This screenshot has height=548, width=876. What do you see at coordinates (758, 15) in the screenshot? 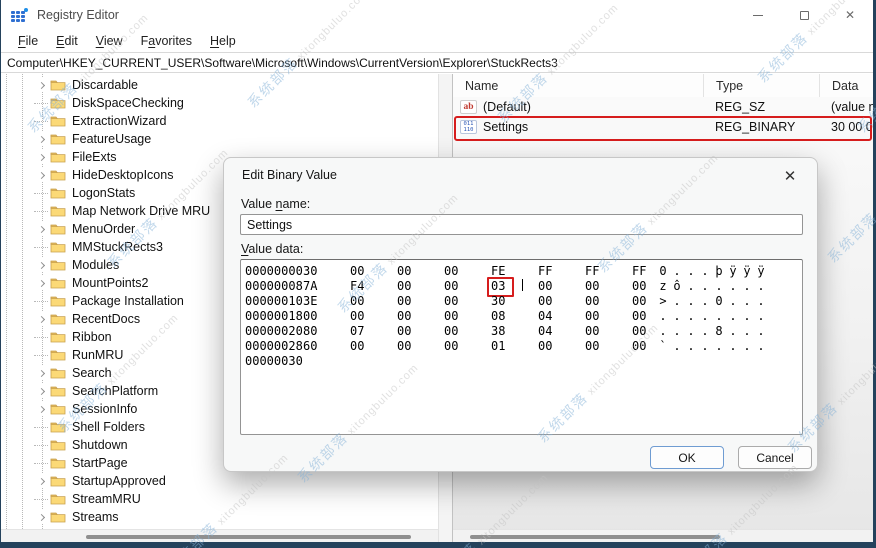
I see `minimize-button` at bounding box center [758, 15].